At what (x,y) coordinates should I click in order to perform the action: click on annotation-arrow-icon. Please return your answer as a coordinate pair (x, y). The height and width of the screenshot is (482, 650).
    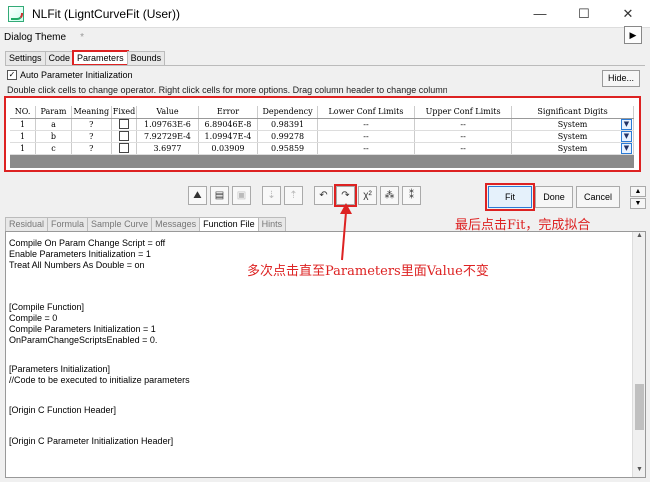
    Looking at the image, I should click on (346, 232).